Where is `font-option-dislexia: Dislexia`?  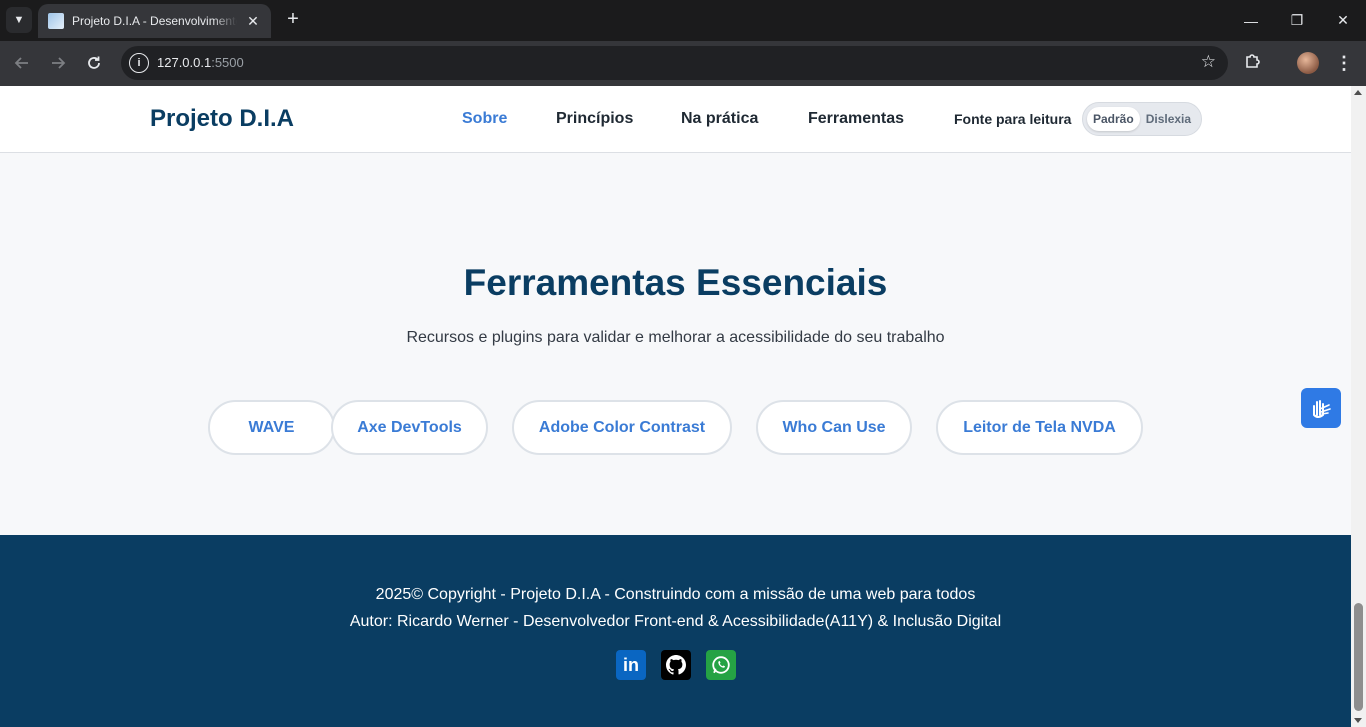
font-option-dislexia: Dislexia is located at coordinates (1168, 119).